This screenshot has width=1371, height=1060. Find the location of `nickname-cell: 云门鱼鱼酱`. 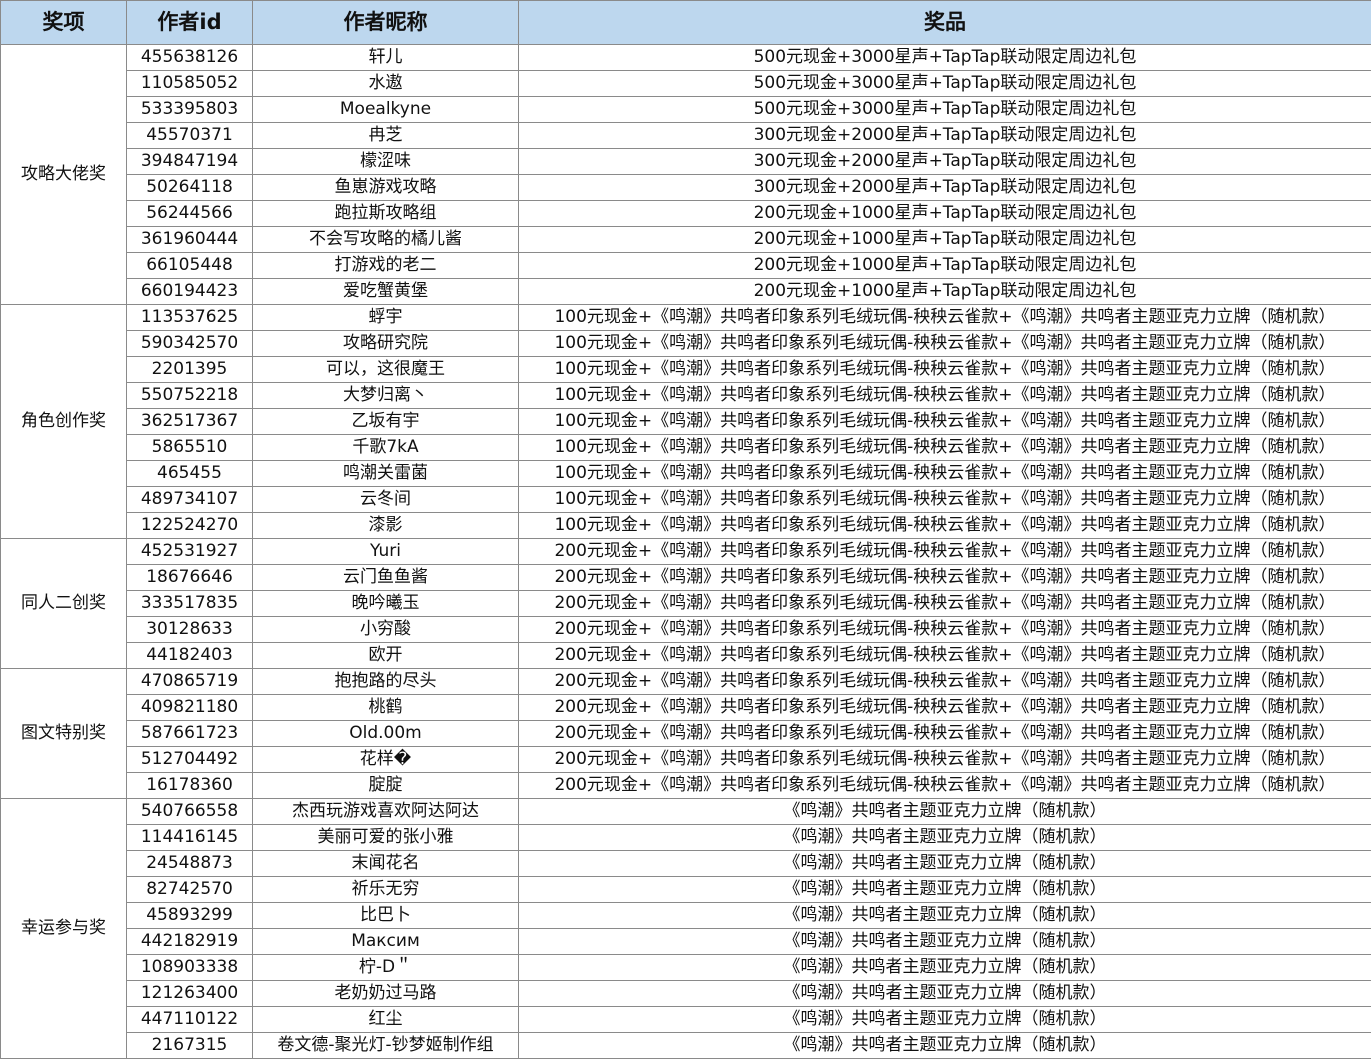

nickname-cell: 云门鱼鱼酱 is located at coordinates (385, 577).